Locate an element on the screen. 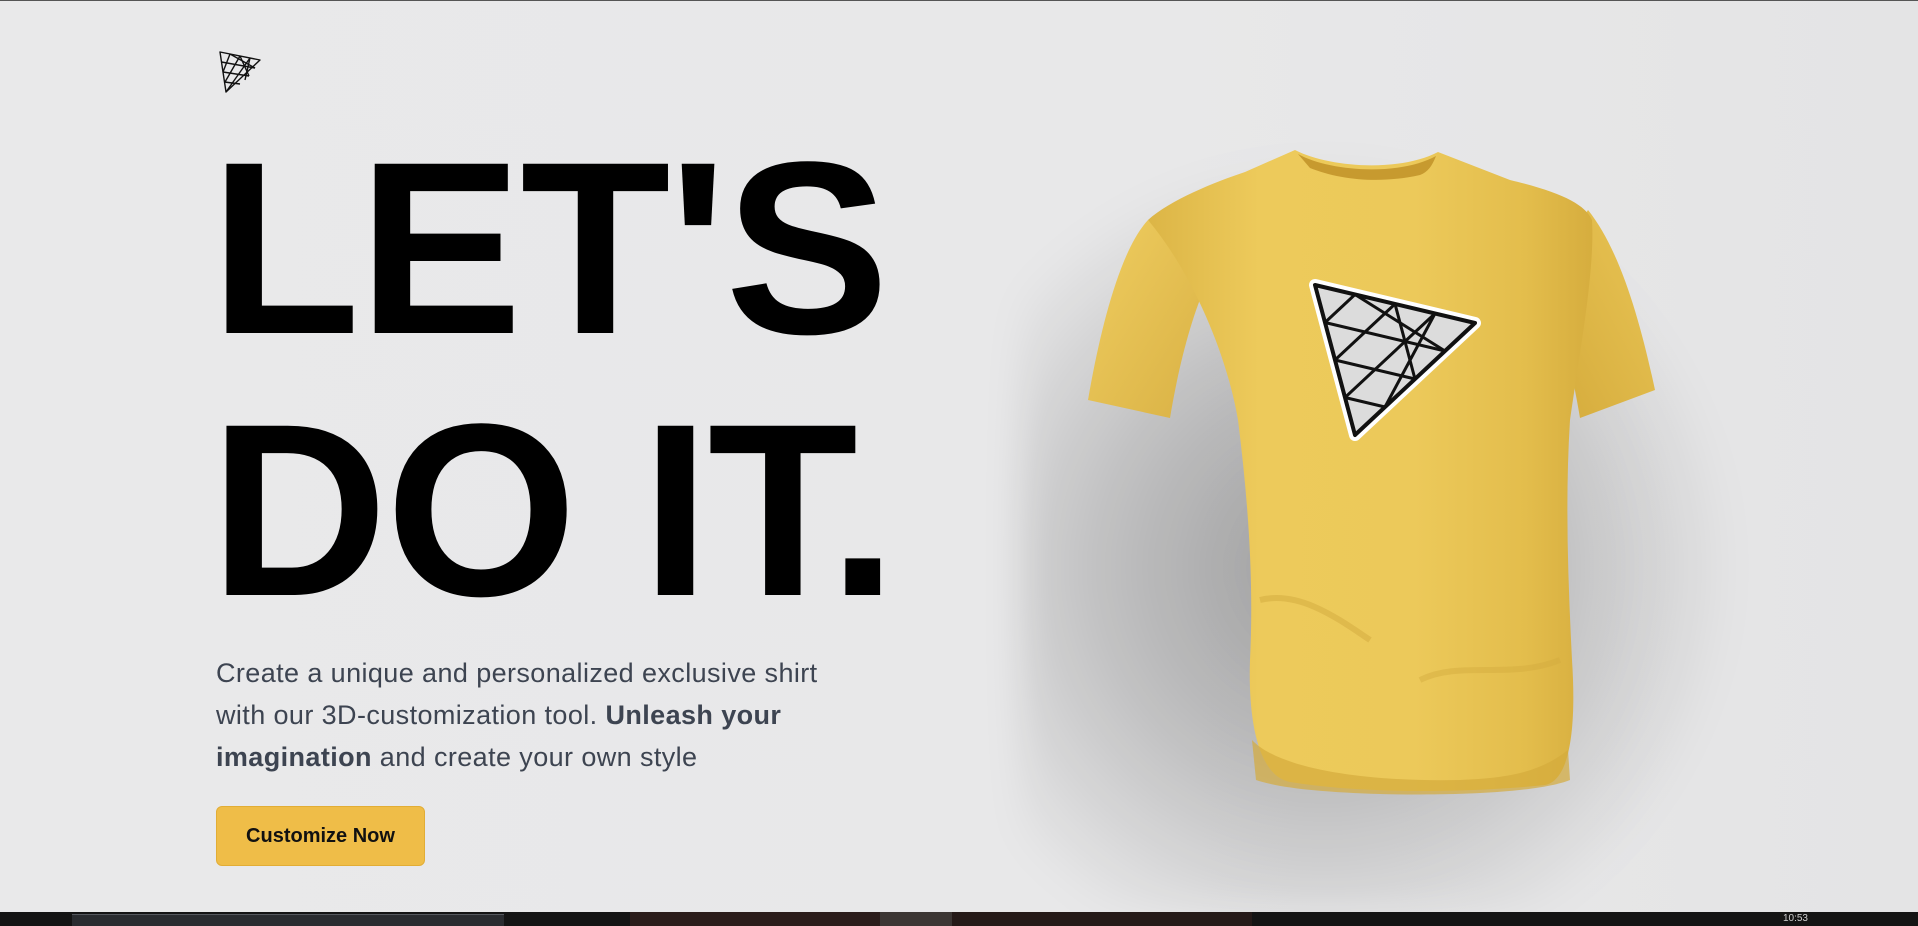 The height and width of the screenshot is (926, 1918). logo-triangle-icon is located at coordinates (240, 72).